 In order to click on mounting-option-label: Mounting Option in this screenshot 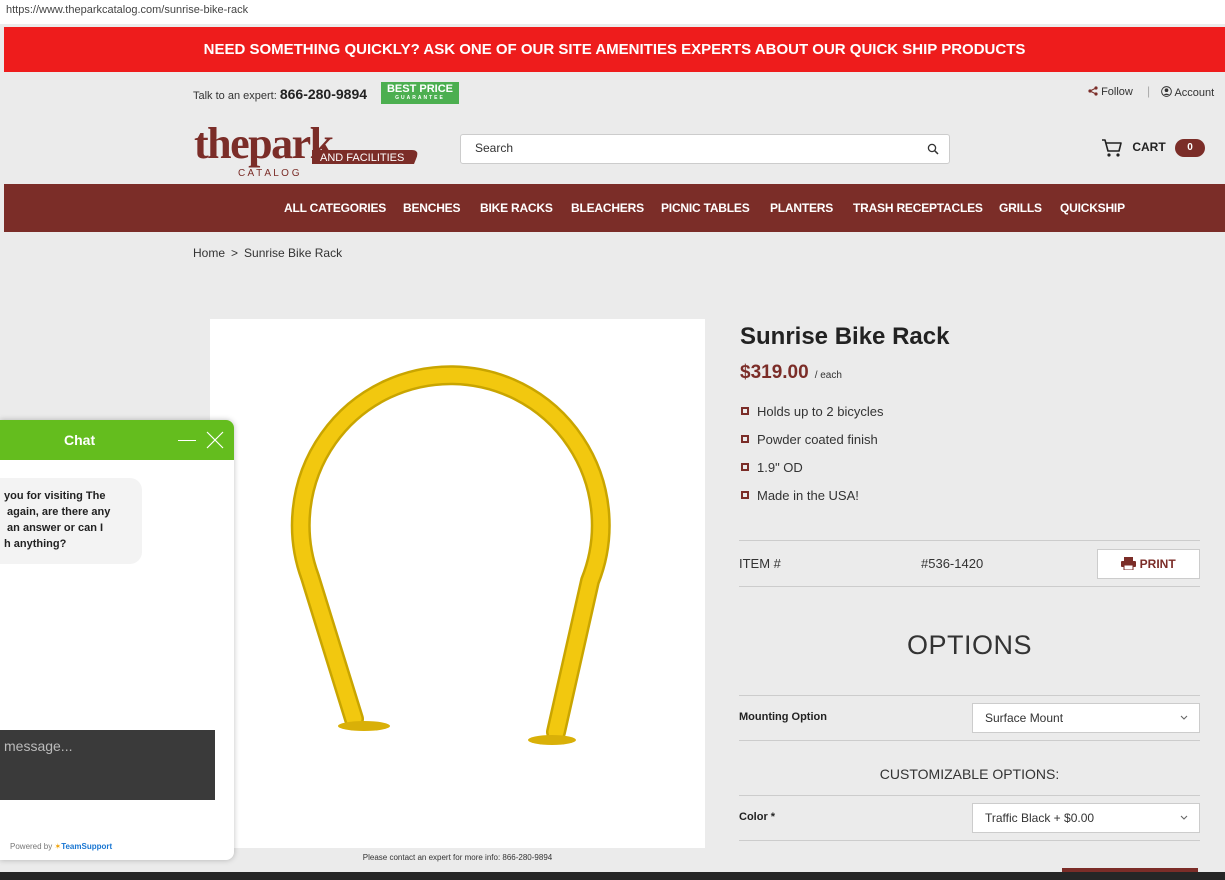, I will do `click(783, 717)`.